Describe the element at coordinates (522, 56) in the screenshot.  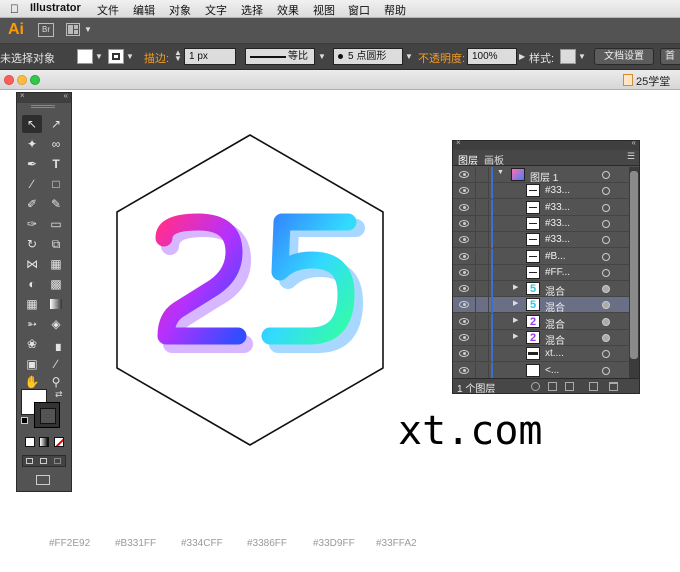
I see `chevron-right-icon: ▶` at that location.